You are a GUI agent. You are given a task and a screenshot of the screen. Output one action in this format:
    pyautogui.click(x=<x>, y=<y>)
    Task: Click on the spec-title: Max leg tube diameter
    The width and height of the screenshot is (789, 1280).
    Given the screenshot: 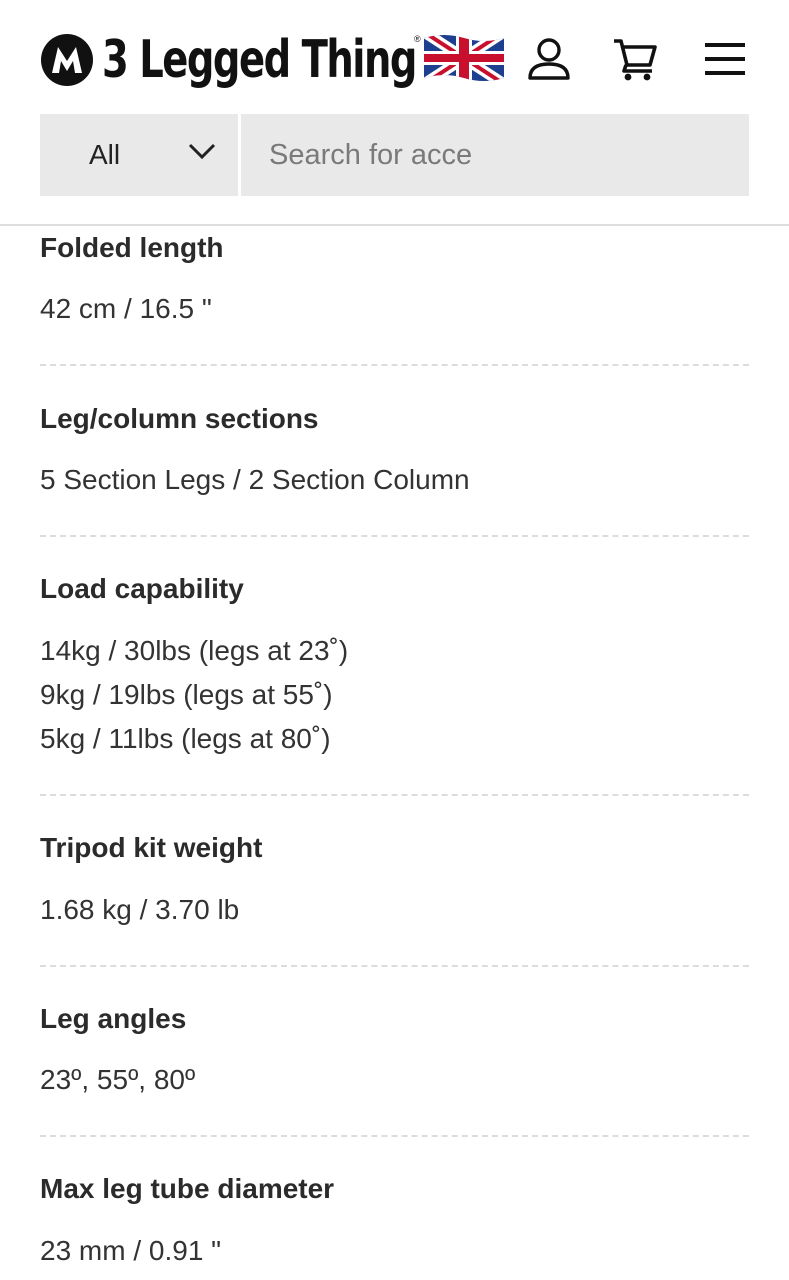 What is the action you would take?
    pyautogui.click(x=187, y=1188)
    